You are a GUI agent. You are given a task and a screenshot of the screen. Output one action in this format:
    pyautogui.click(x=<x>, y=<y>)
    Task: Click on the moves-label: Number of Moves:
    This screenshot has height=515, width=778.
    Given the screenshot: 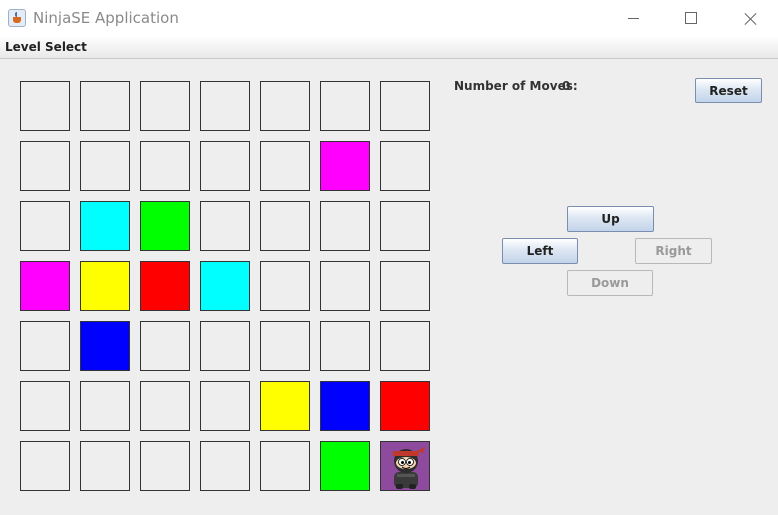 What is the action you would take?
    pyautogui.click(x=516, y=86)
    